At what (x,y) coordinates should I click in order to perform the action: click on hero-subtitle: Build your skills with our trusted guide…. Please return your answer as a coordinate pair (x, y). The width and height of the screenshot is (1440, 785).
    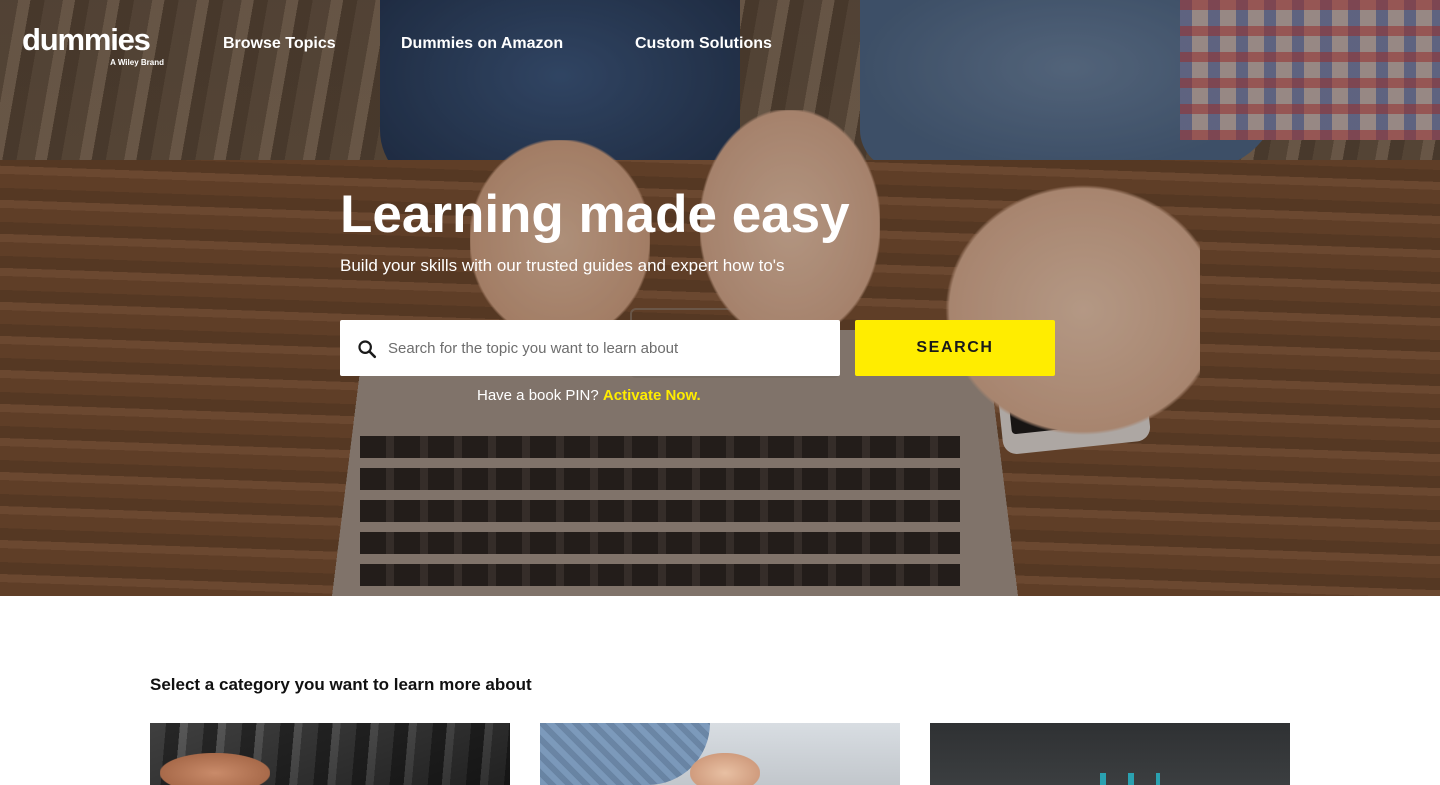
    Looking at the image, I should click on (562, 265).